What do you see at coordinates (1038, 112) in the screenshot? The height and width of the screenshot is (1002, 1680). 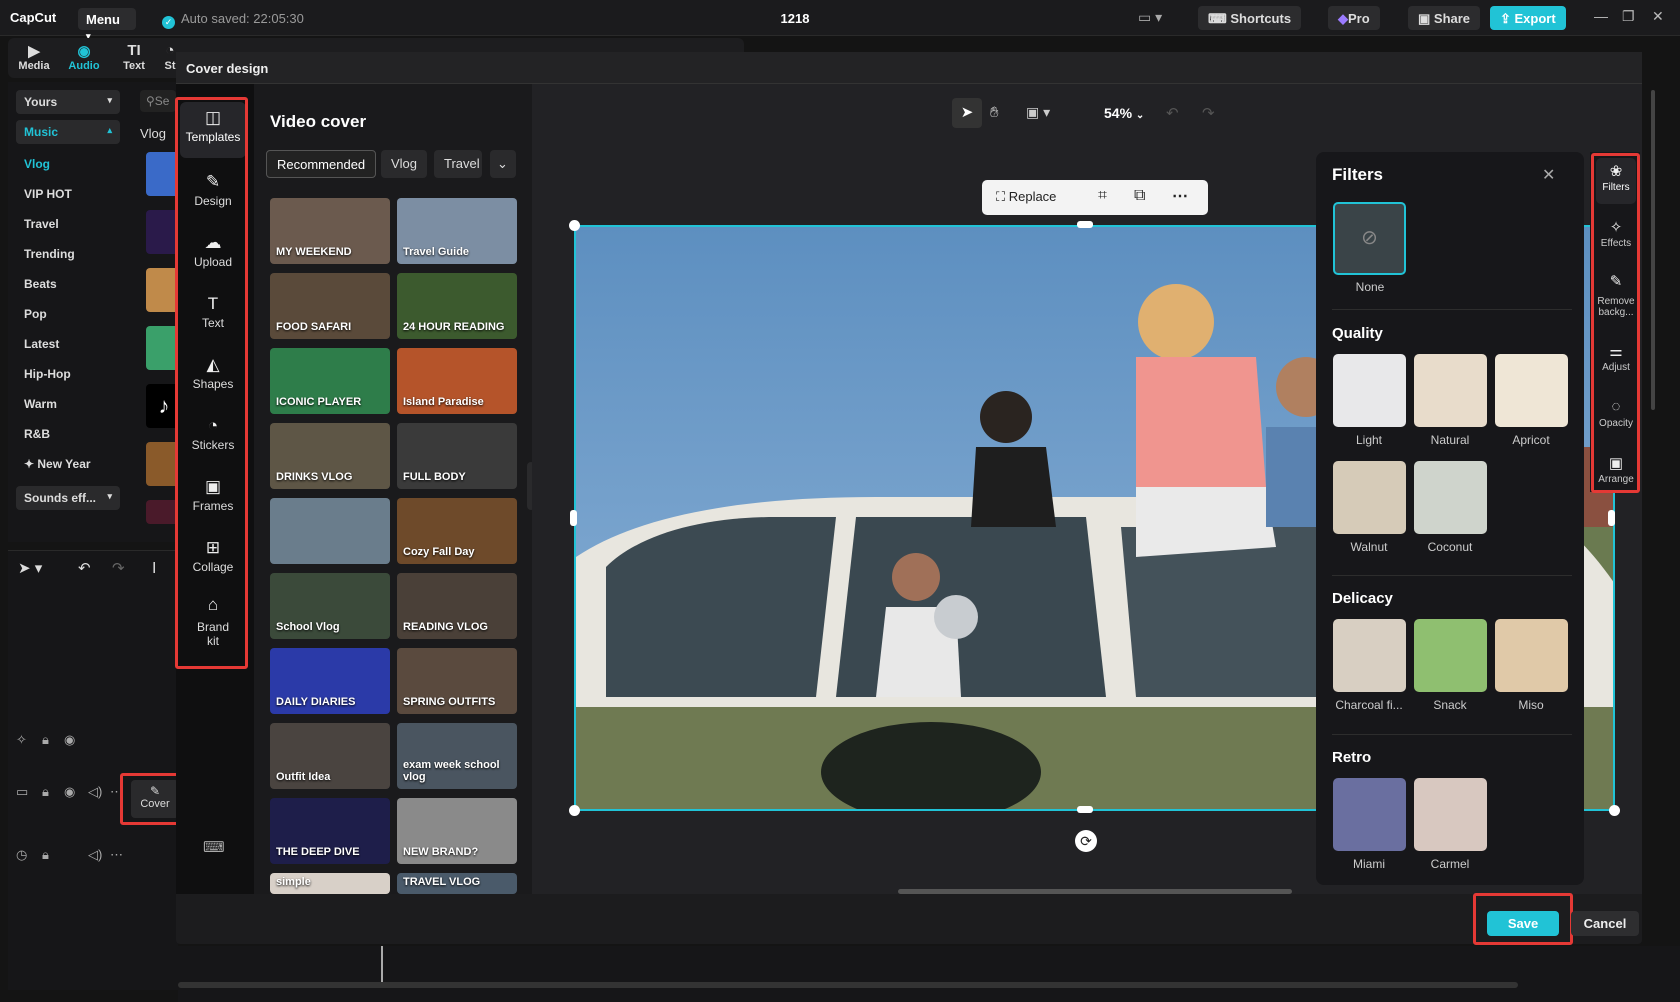 I see `layout-ratio-icon: ▣ ▾` at bounding box center [1038, 112].